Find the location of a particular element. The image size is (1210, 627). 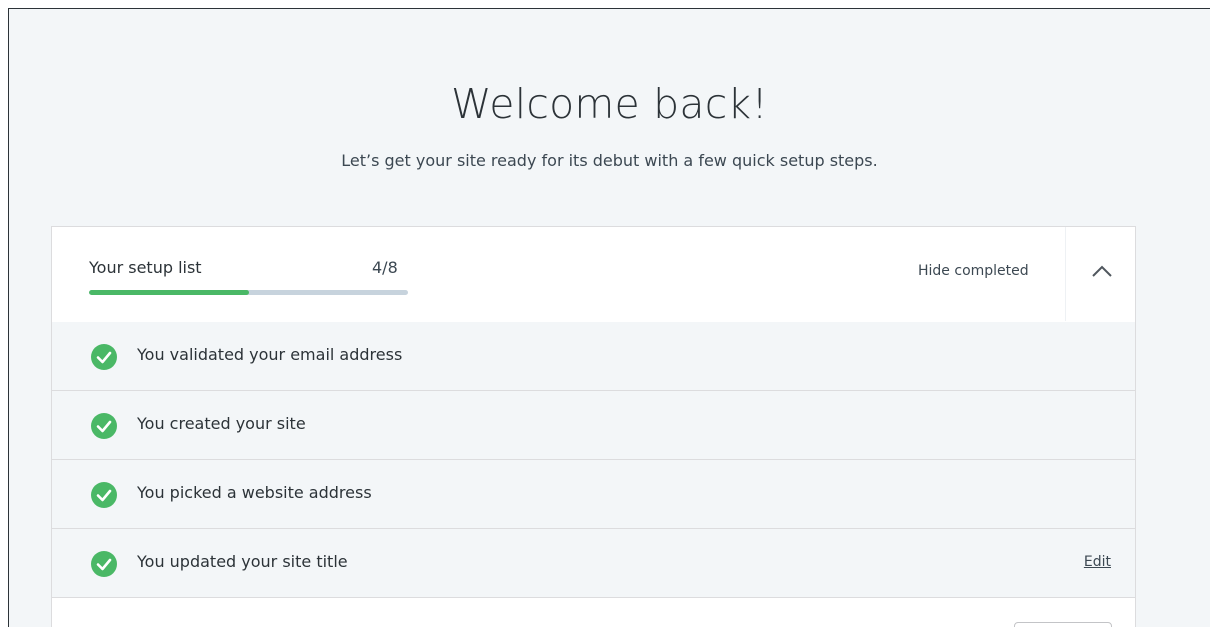

task-create-site: You created your site is located at coordinates (593, 425).